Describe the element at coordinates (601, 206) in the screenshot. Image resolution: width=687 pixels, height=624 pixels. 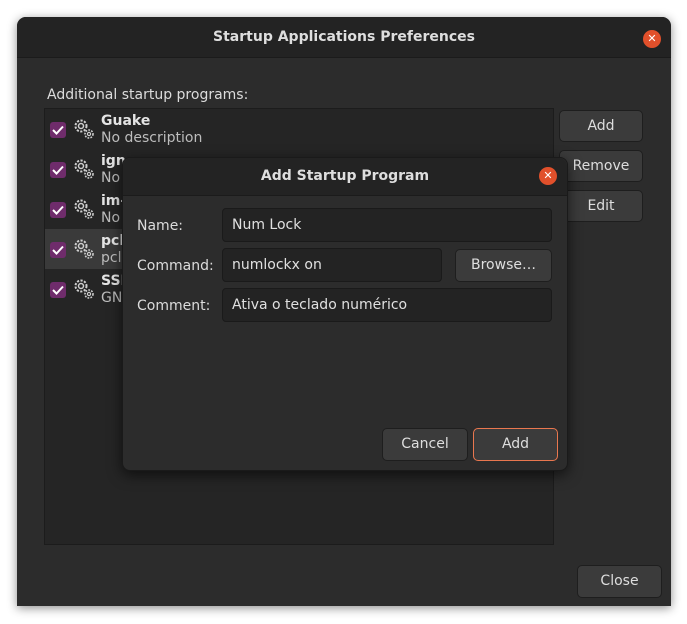
I see `edit-button: Edit` at that location.